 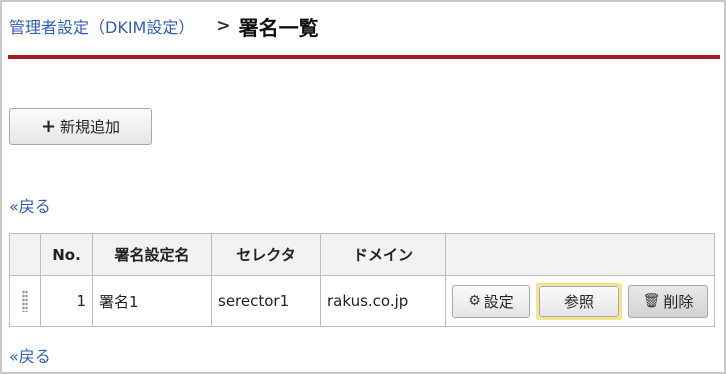 I want to click on setting-button: ⚙ 設定, so click(x=491, y=301).